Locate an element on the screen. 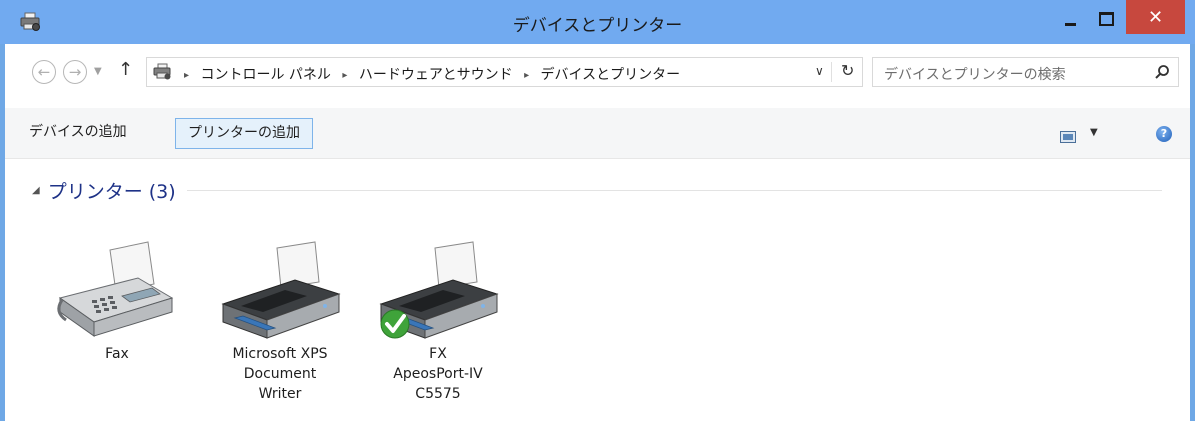 Image resolution: width=1195 pixels, height=421 pixels. window-title: デバイスとプリンター is located at coordinates (597, 26).